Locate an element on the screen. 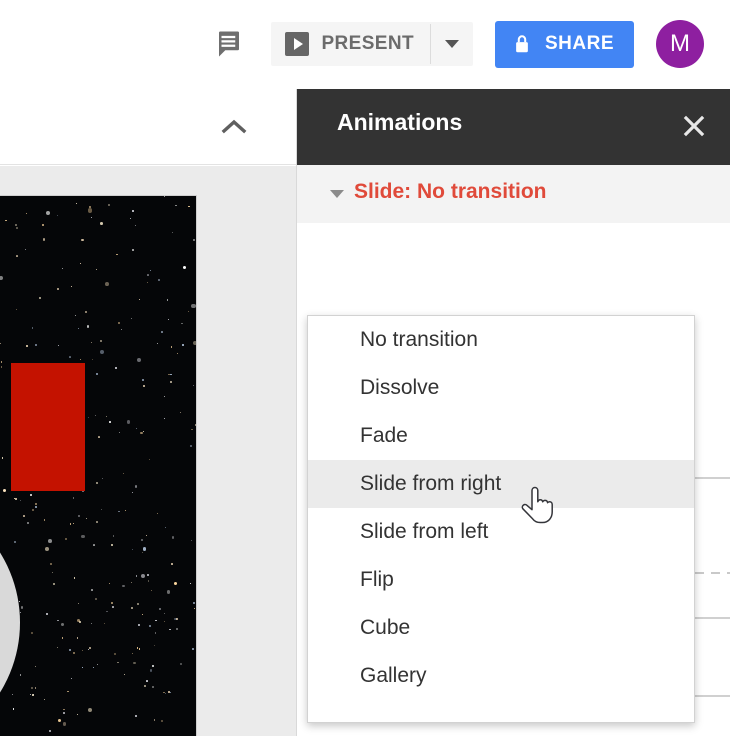 The width and height of the screenshot is (730, 736). lock-icon is located at coordinates (522, 44).